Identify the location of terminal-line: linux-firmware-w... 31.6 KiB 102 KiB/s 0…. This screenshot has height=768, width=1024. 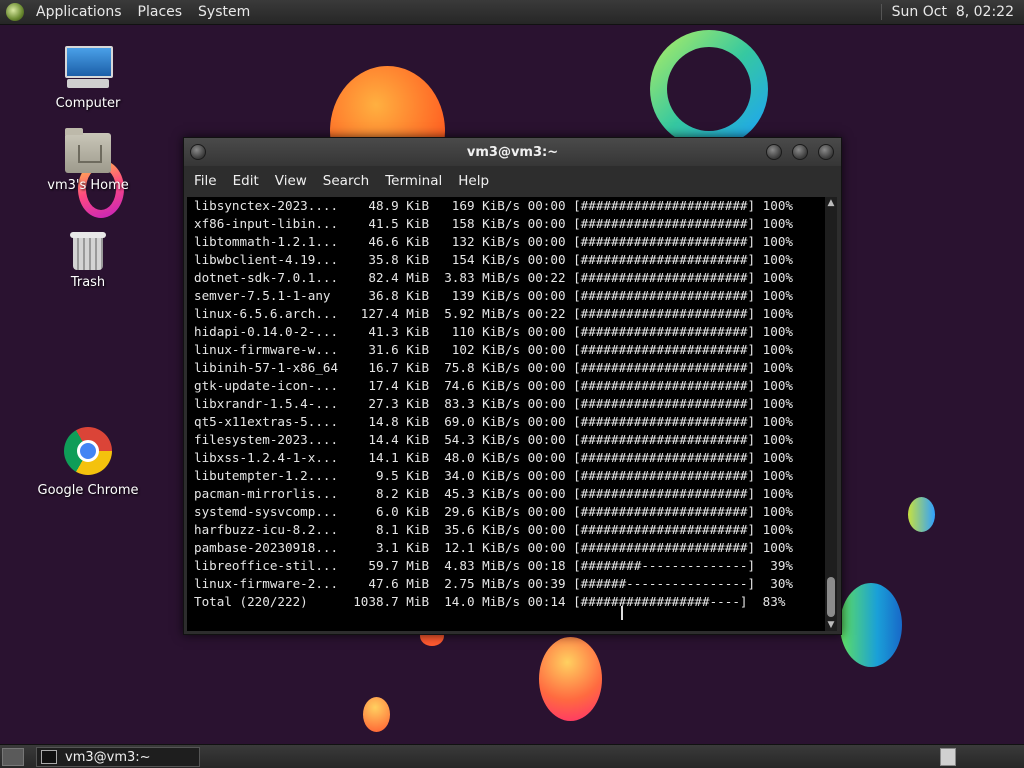
(493, 349).